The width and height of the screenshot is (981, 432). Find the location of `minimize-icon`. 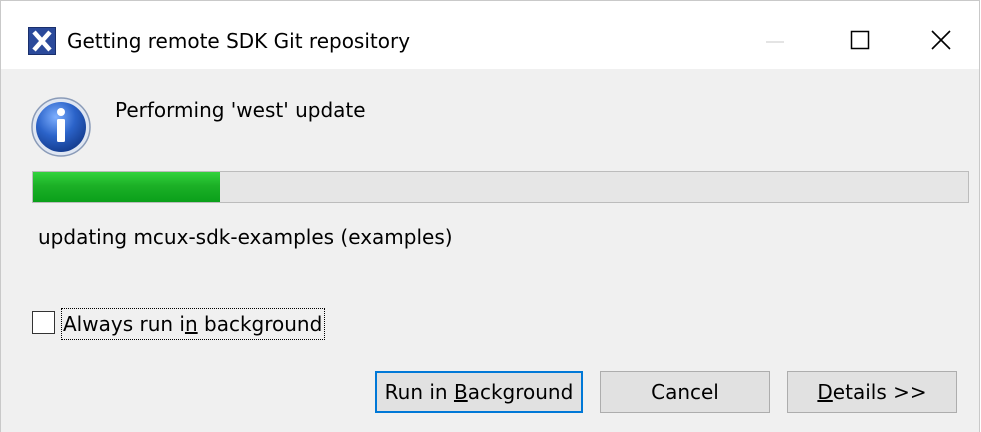

minimize-icon is located at coordinates (775, 42).